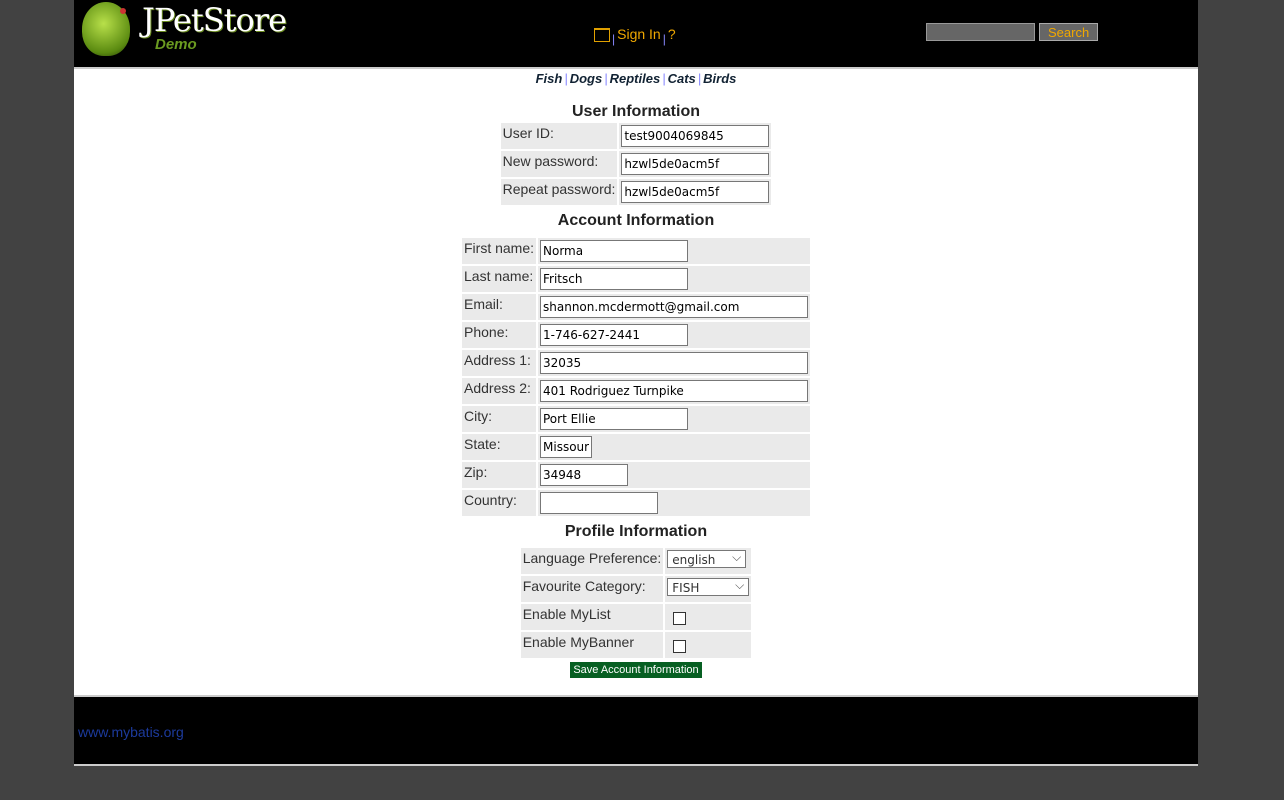  I want to click on profile-info-heading: Profile Information, so click(636, 531).